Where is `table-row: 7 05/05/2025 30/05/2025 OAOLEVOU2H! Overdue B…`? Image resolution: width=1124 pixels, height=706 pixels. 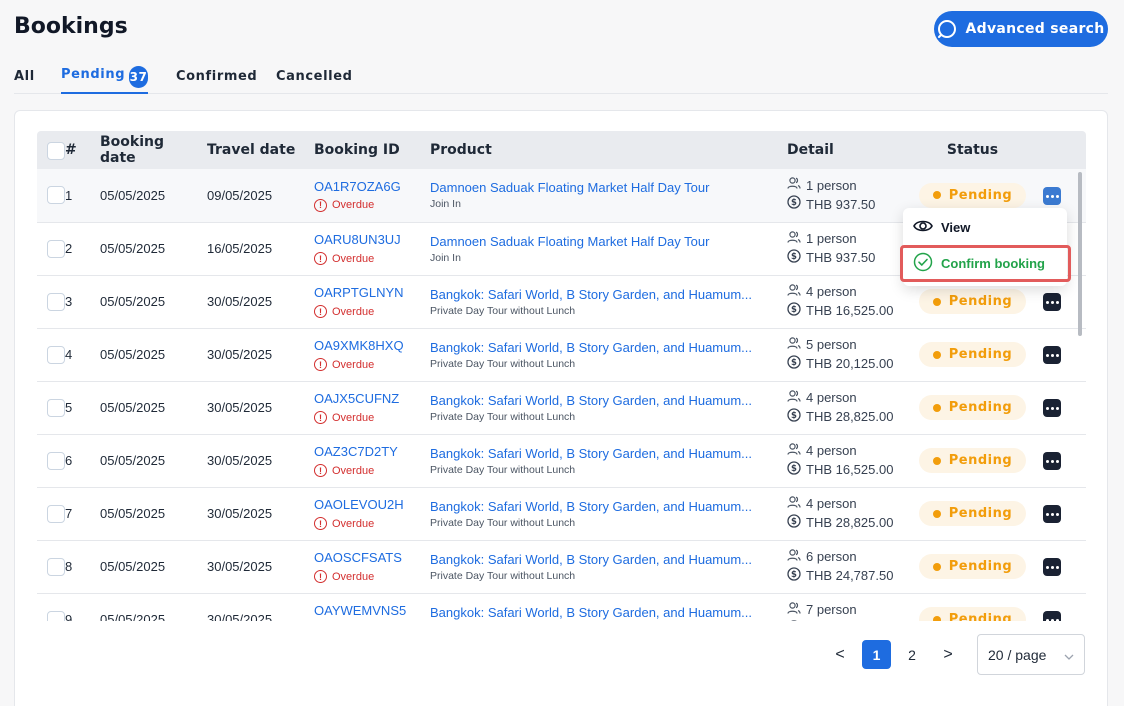
table-row: 7 05/05/2025 30/05/2025 OAOLEVOU2H! Overdue B… is located at coordinates (561, 514).